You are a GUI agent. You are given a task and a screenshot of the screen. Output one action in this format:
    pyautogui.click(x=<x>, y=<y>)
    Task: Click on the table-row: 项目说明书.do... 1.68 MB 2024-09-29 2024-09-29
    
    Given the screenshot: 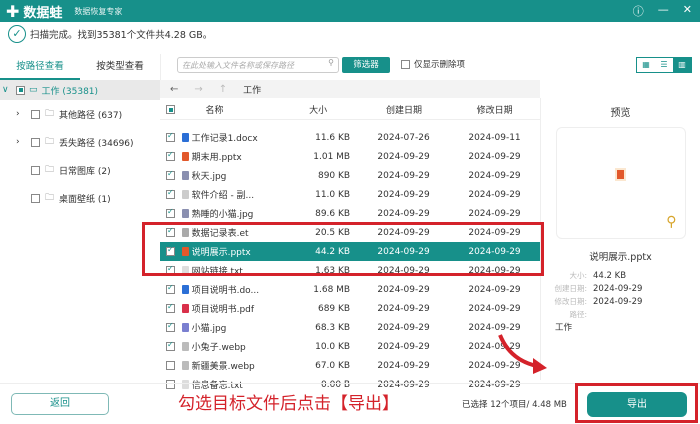 What is the action you would take?
    pyautogui.click(x=350, y=289)
    